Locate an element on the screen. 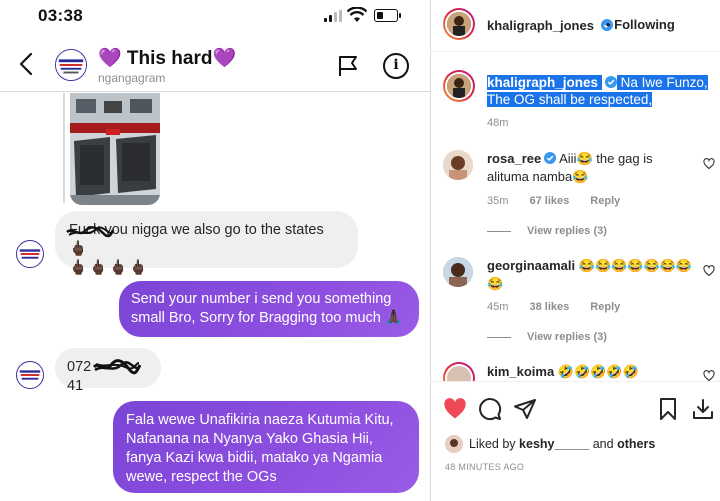  shared-image-treadmills is located at coordinates (115, 149).